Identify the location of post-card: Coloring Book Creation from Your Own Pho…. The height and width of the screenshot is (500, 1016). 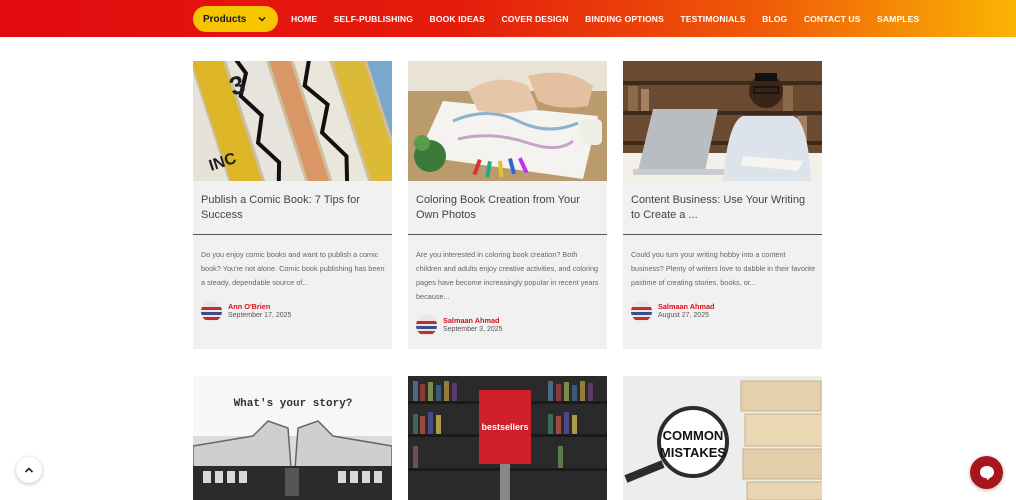
(507, 205).